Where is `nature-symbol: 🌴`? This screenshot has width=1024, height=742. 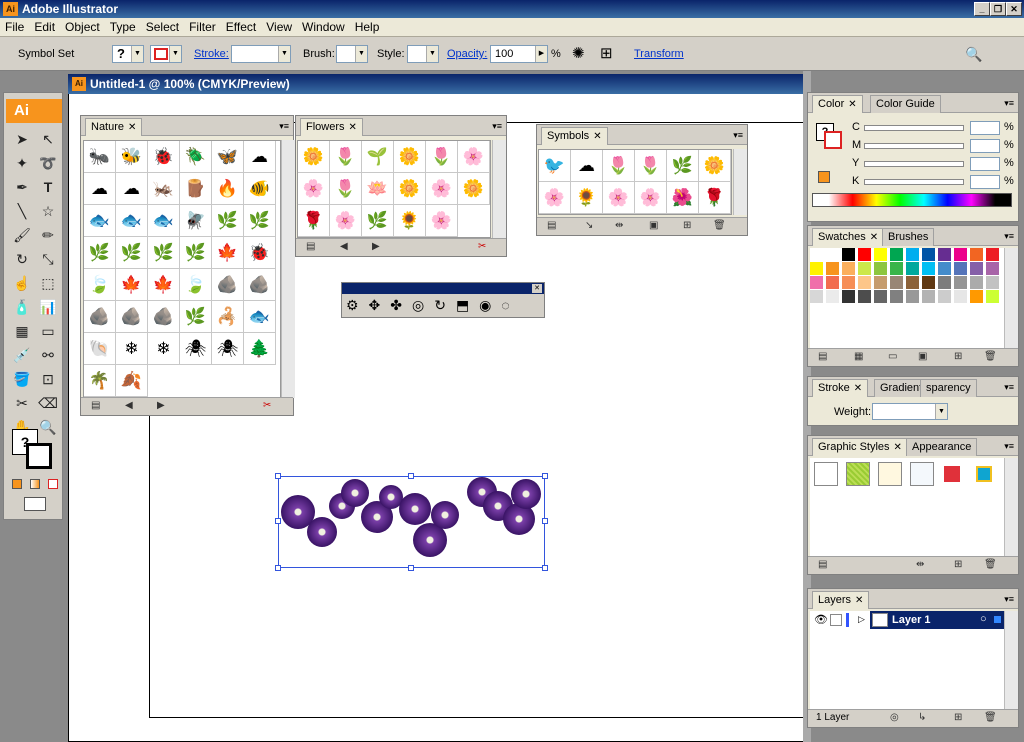 nature-symbol: 🌴 is located at coordinates (100, 381).